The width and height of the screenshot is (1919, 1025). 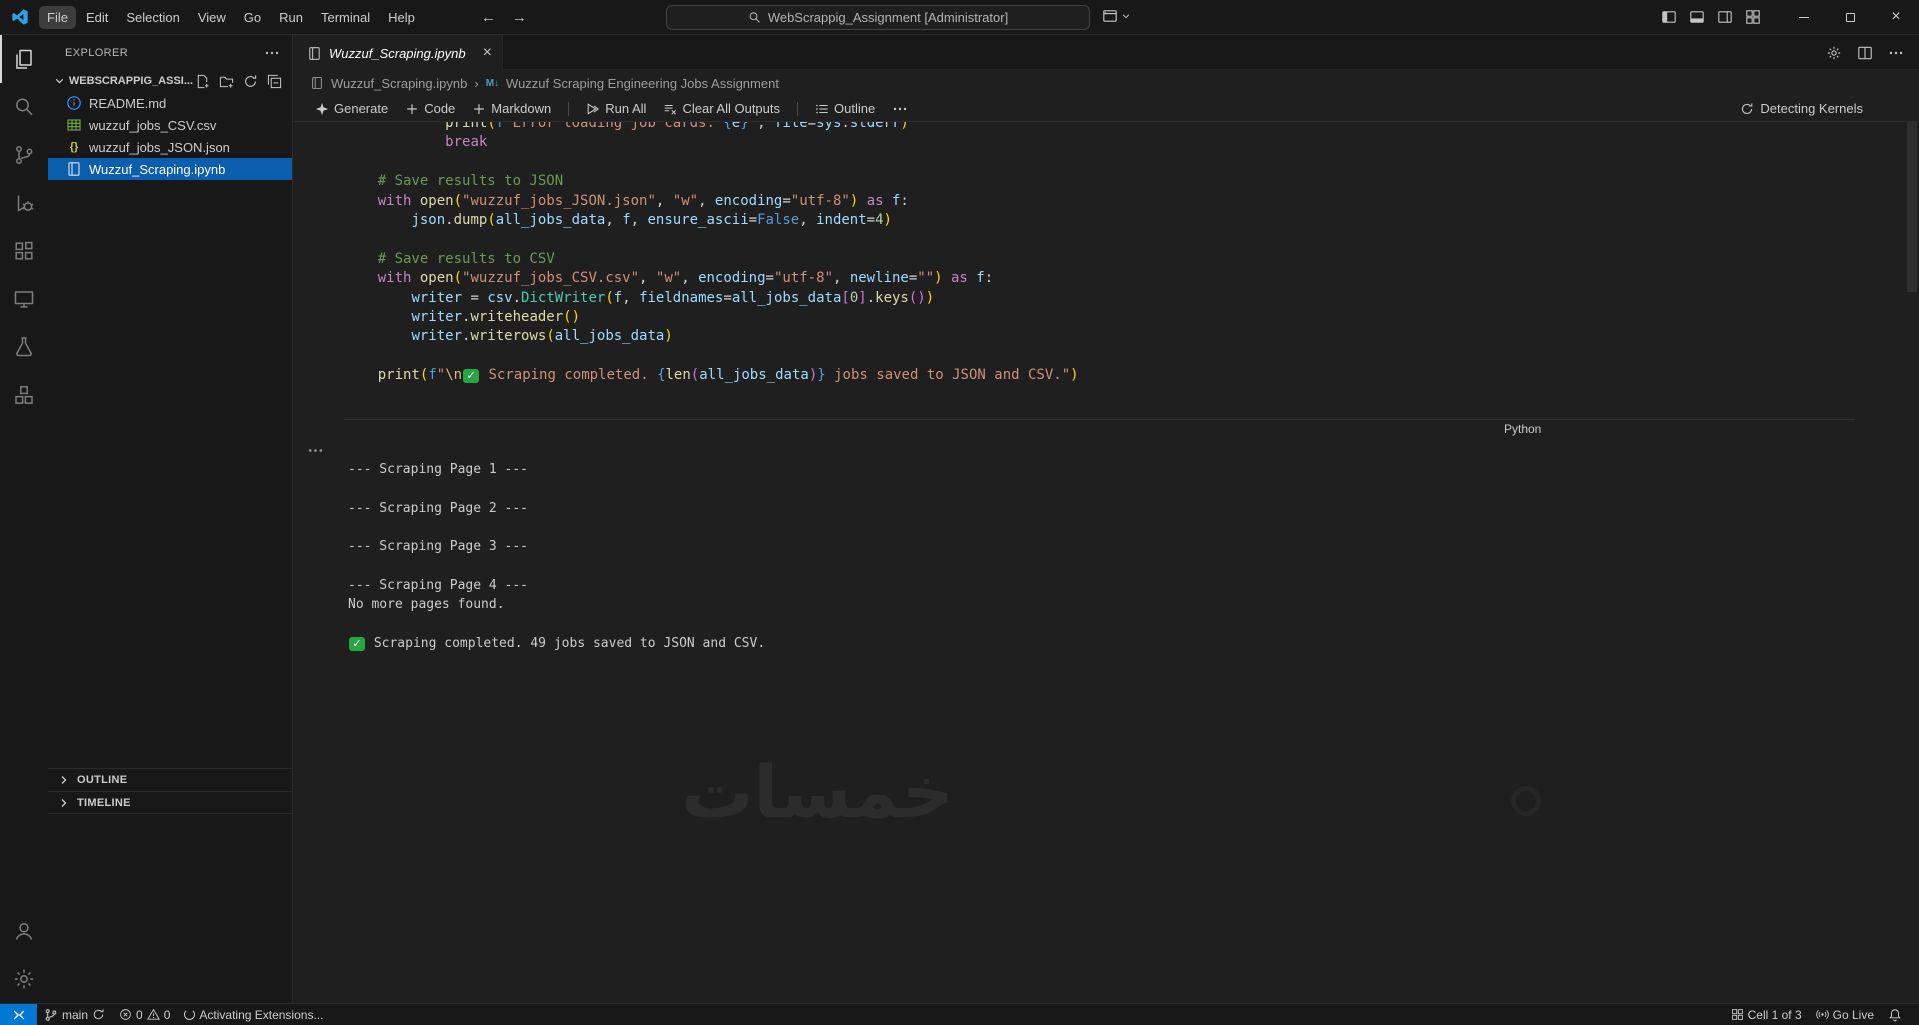 What do you see at coordinates (74, 125) in the screenshot?
I see `table-icon` at bounding box center [74, 125].